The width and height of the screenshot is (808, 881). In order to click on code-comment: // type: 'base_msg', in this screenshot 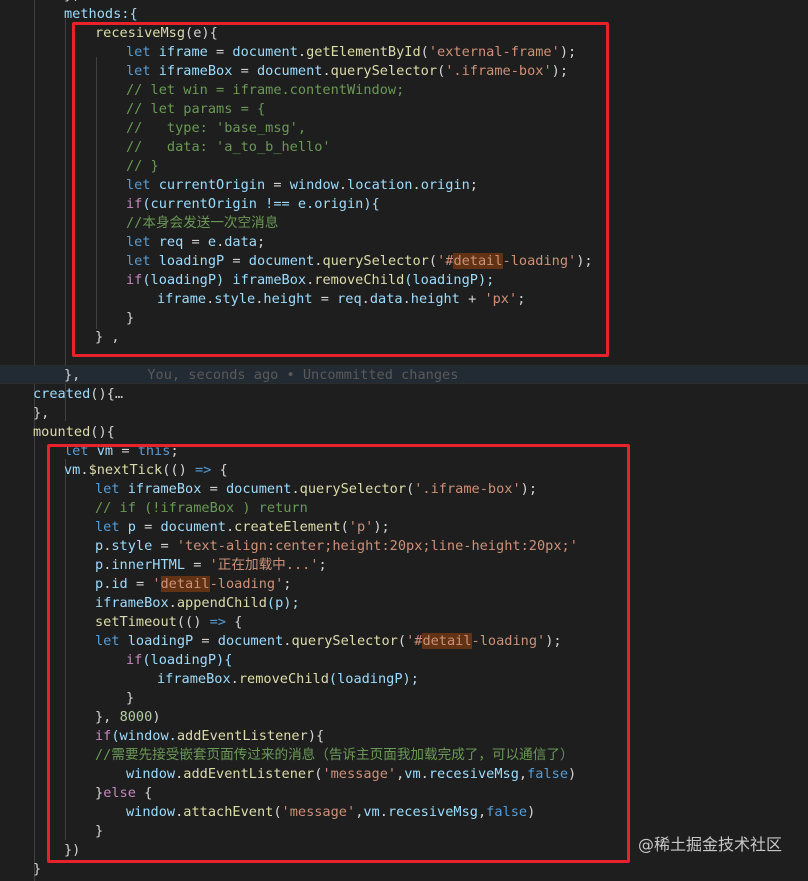, I will do `click(216, 128)`.